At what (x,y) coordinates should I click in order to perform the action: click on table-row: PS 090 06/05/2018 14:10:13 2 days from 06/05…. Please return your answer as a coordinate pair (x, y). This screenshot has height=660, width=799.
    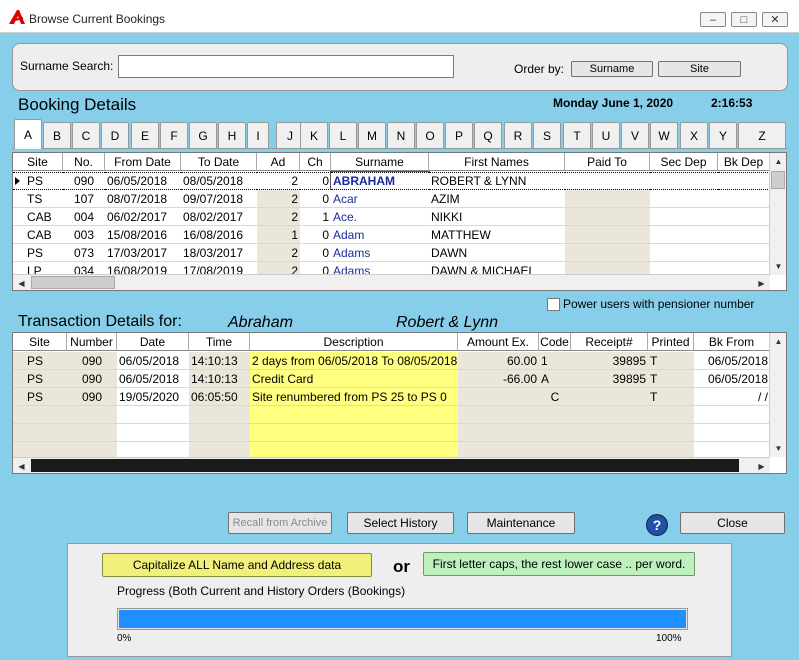
    Looking at the image, I should click on (391, 361).